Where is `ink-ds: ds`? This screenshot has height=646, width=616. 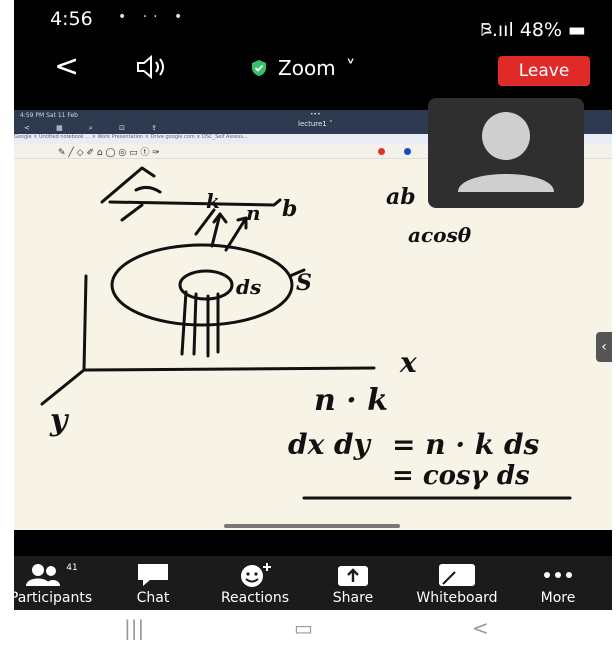
ink-ds: ds is located at coordinates (248, 287).